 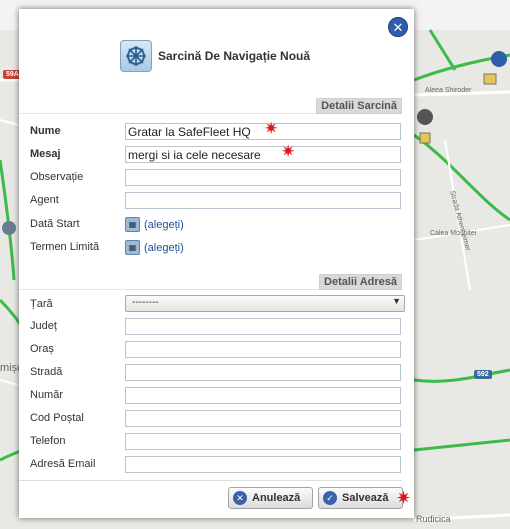 What do you see at coordinates (263, 395) in the screenshot?
I see `number-input` at bounding box center [263, 395].